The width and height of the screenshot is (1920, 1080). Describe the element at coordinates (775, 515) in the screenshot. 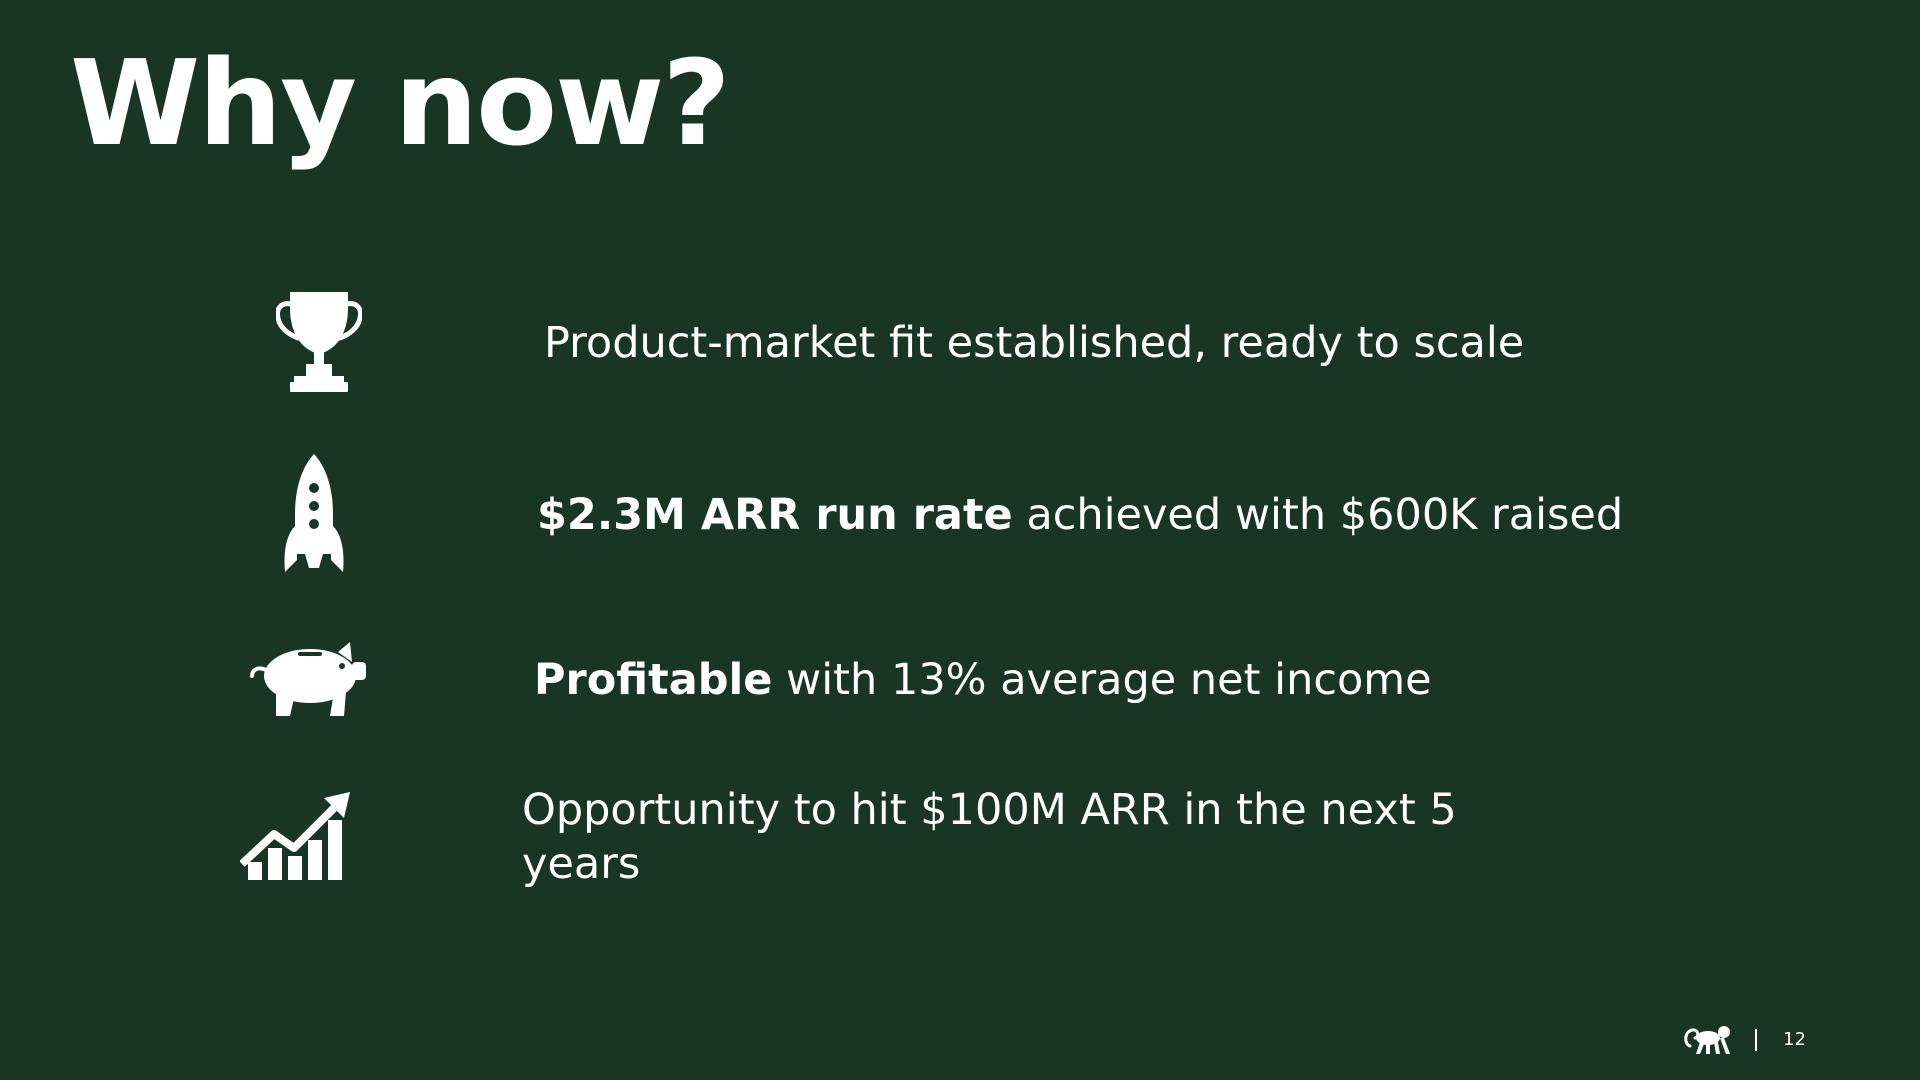

I see `point-2-bold: $2.3M ARR run rate` at that location.